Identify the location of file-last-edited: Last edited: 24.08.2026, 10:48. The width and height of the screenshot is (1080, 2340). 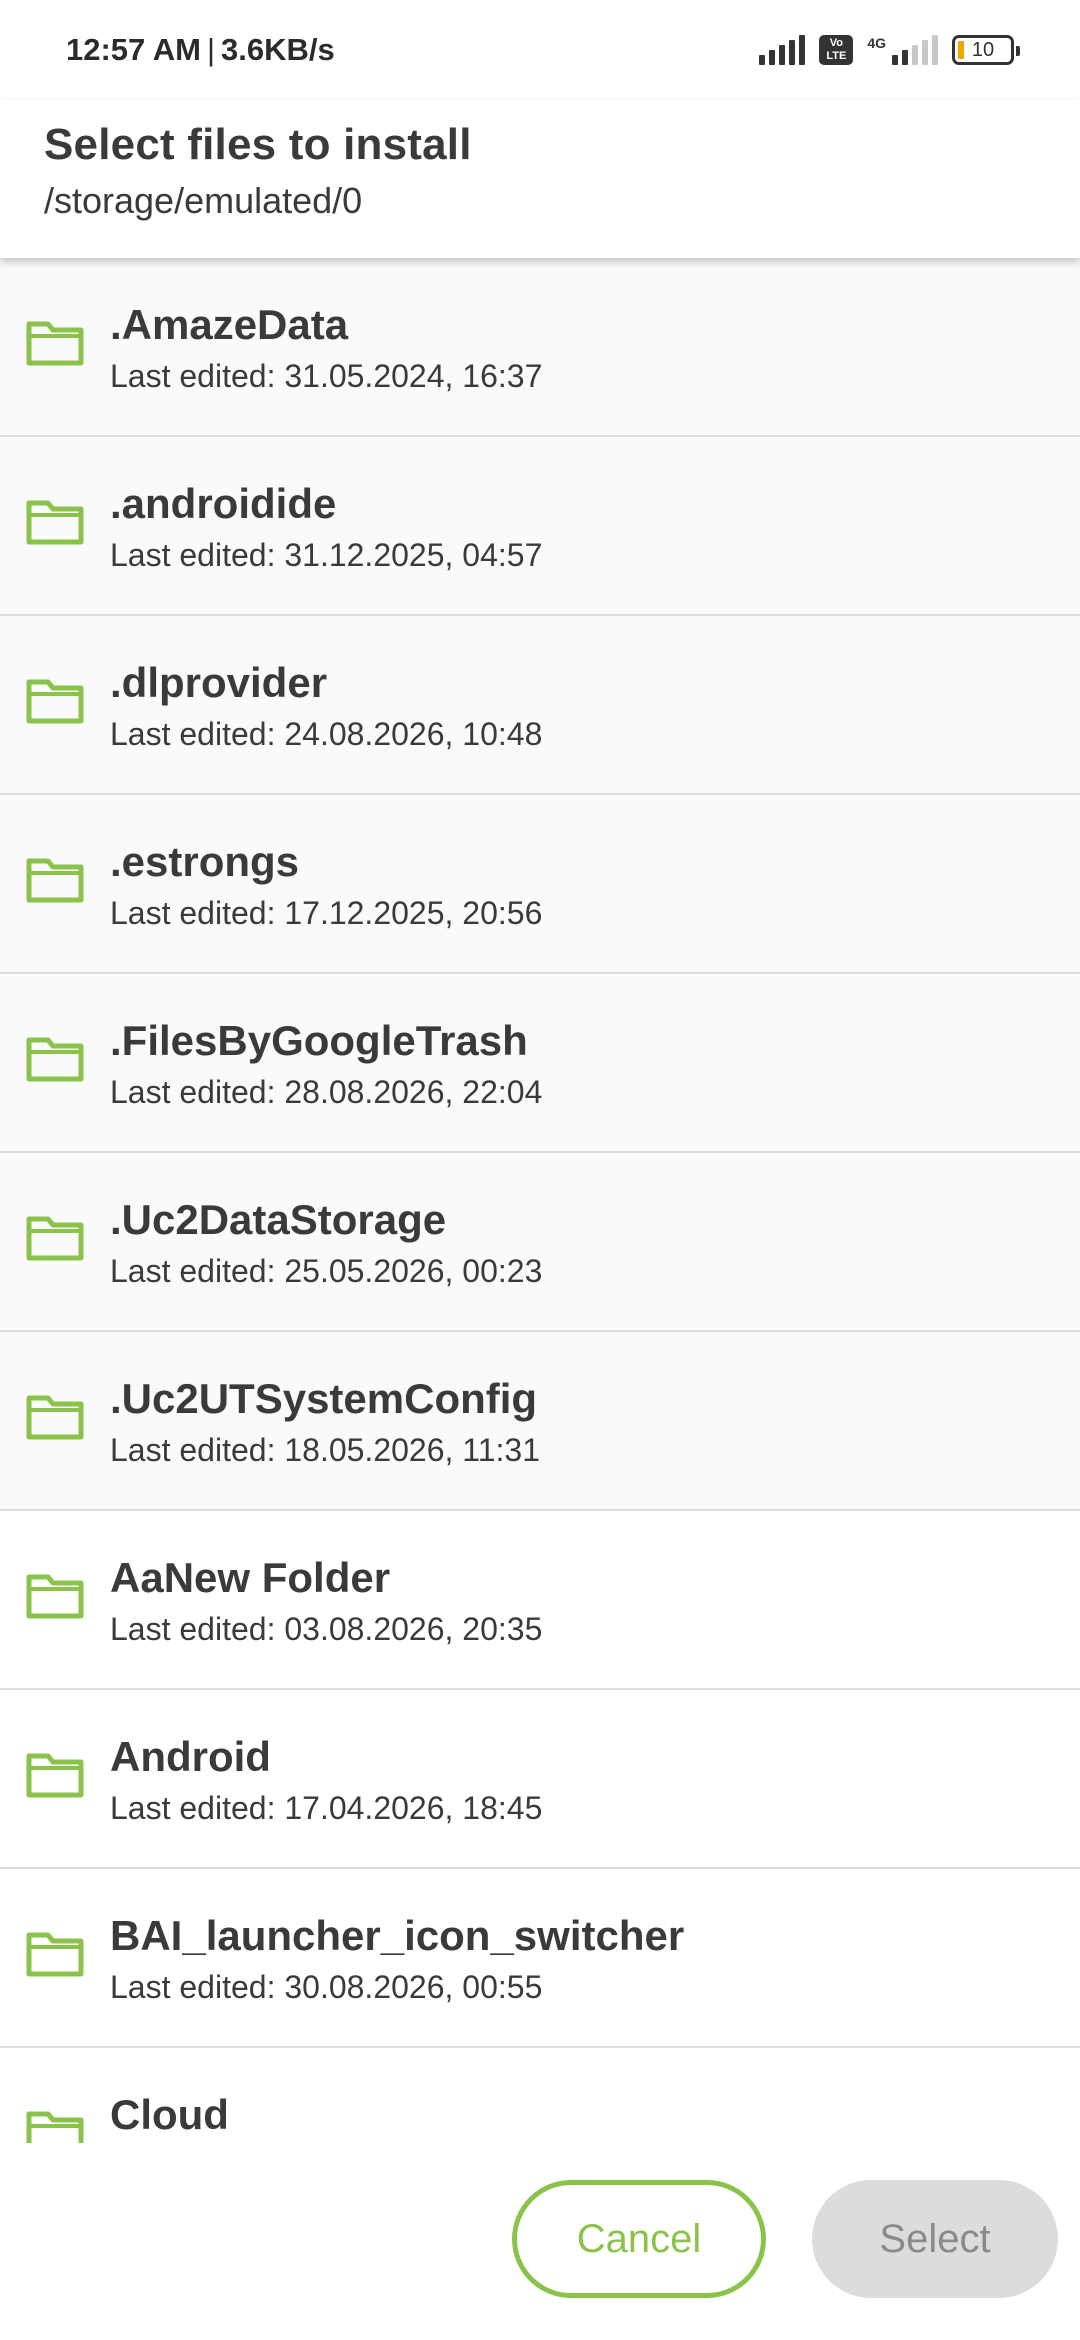
(326, 734).